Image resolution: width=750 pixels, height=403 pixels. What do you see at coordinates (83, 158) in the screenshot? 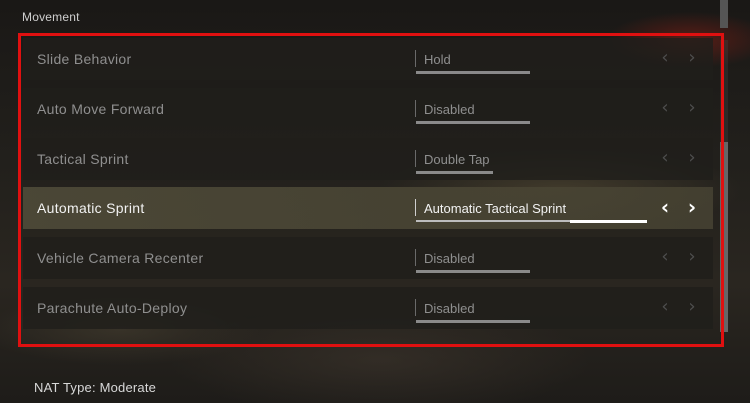
I see `setting-label: Tactical Sprint` at bounding box center [83, 158].